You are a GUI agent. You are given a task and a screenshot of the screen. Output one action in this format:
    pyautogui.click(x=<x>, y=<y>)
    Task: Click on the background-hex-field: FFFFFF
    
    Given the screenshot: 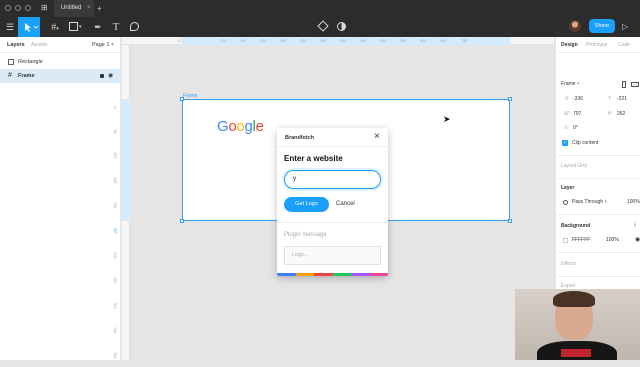 What is the action you would take?
    pyautogui.click(x=581, y=240)
    